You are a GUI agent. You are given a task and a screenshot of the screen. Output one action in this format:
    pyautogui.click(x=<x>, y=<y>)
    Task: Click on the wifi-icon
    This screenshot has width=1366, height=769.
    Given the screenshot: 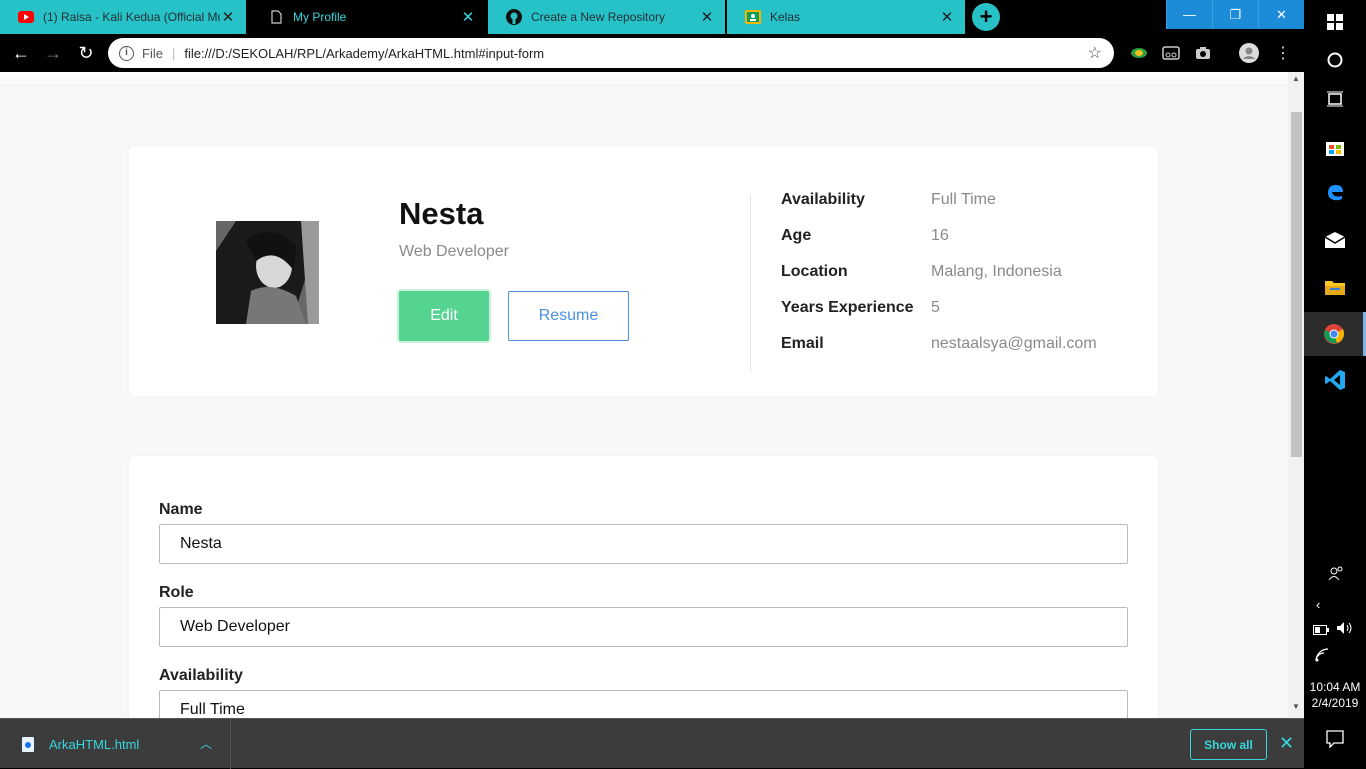 What is the action you would take?
    pyautogui.click(x=1322, y=656)
    